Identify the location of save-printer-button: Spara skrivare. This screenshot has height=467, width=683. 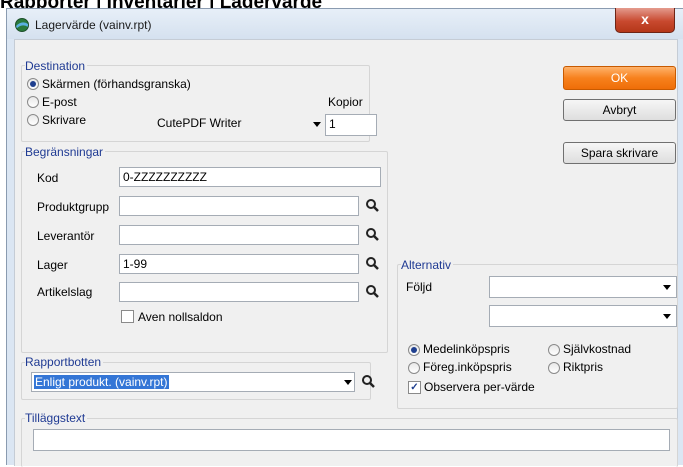
(619, 153).